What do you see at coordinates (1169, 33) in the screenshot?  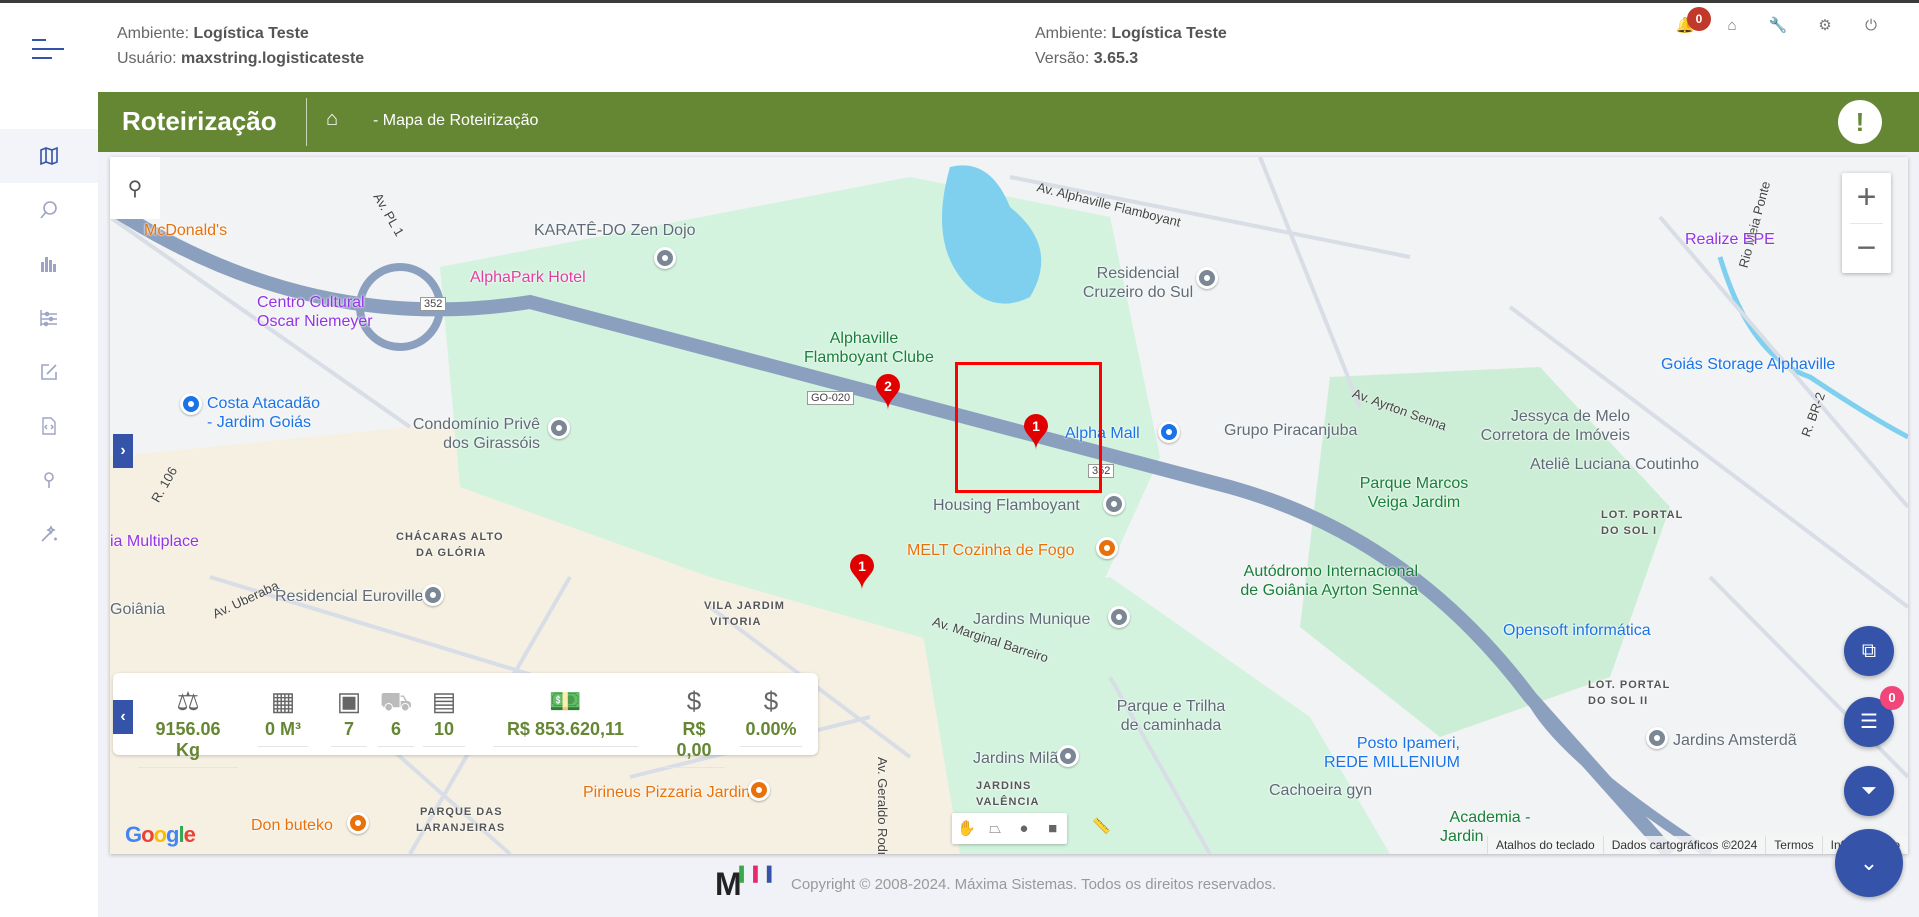 I see `environment-value: Logística Teste` at bounding box center [1169, 33].